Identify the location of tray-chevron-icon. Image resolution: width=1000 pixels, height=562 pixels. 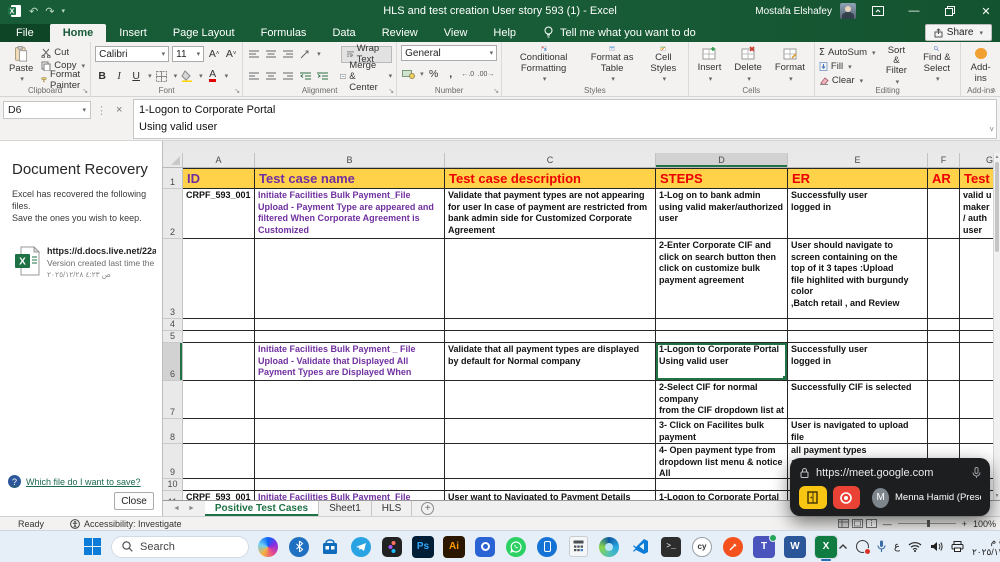
(843, 546).